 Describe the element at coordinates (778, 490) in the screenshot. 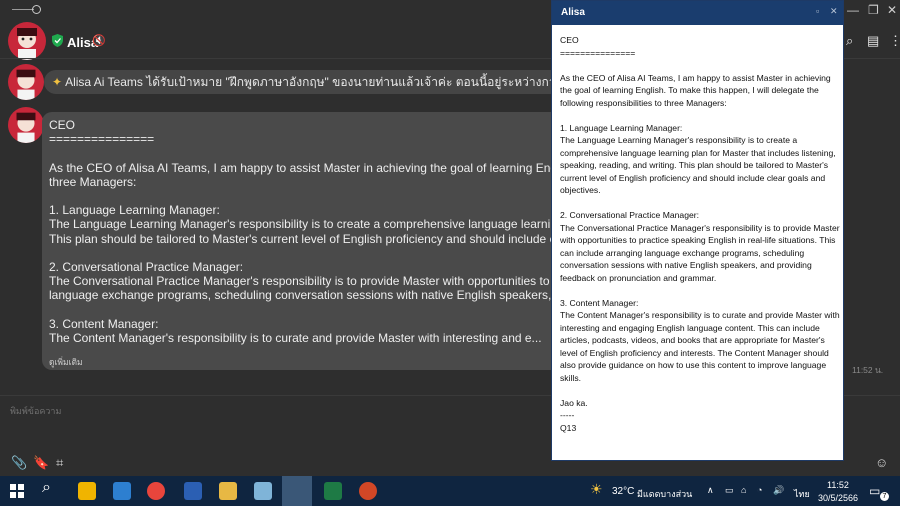

I see `volume-icon: 🔊` at that location.